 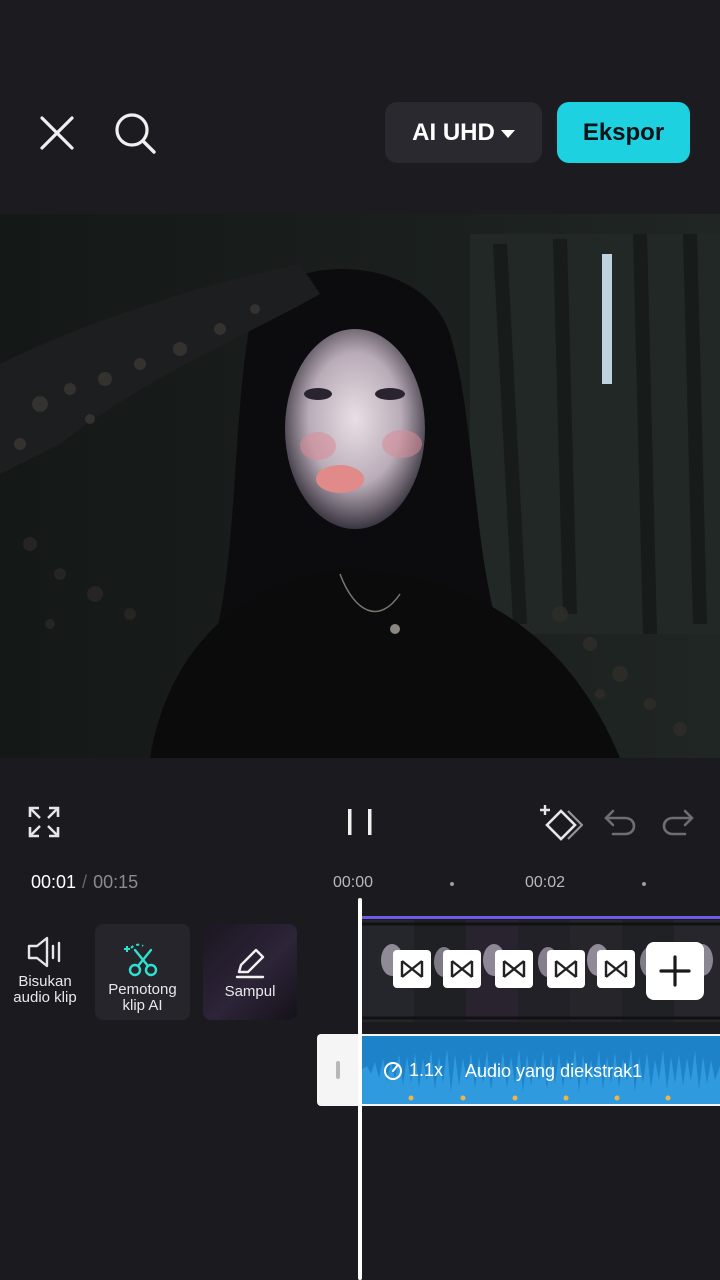 I want to click on audio-track: 1.1x Audio yang diekstrak1, so click(x=540, y=1070).